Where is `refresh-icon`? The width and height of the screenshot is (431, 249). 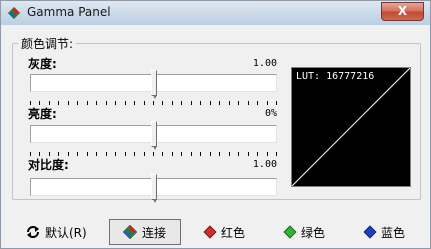 refresh-icon is located at coordinates (33, 232).